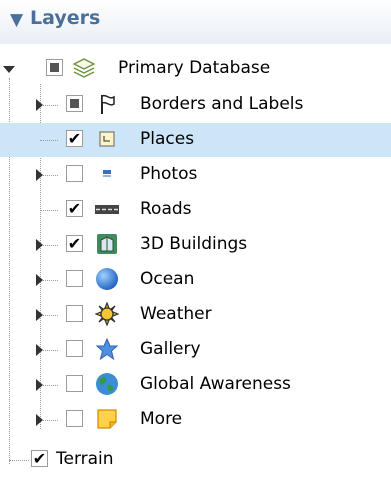 The width and height of the screenshot is (391, 477). I want to click on tree-row-more: More, so click(195, 420).